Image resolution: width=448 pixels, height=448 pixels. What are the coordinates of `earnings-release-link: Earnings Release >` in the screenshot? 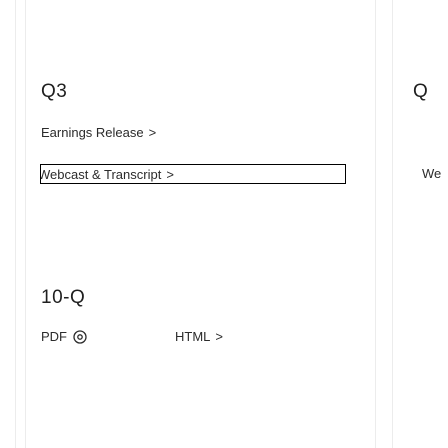 It's located at (98, 132).